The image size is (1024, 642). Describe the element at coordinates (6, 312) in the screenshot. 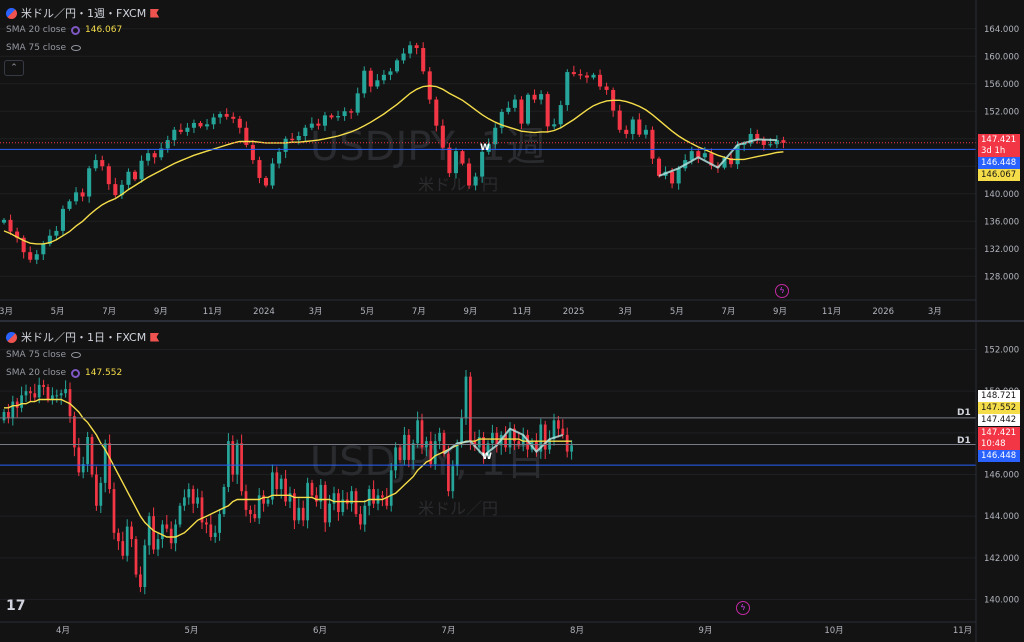

I see `time-tick-label: 3月` at that location.